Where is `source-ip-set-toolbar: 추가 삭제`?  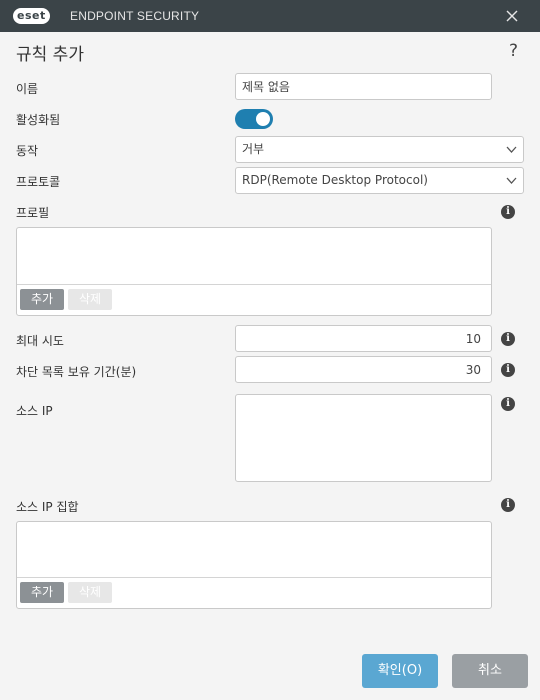
source-ip-set-toolbar: 추가 삭제 is located at coordinates (254, 592).